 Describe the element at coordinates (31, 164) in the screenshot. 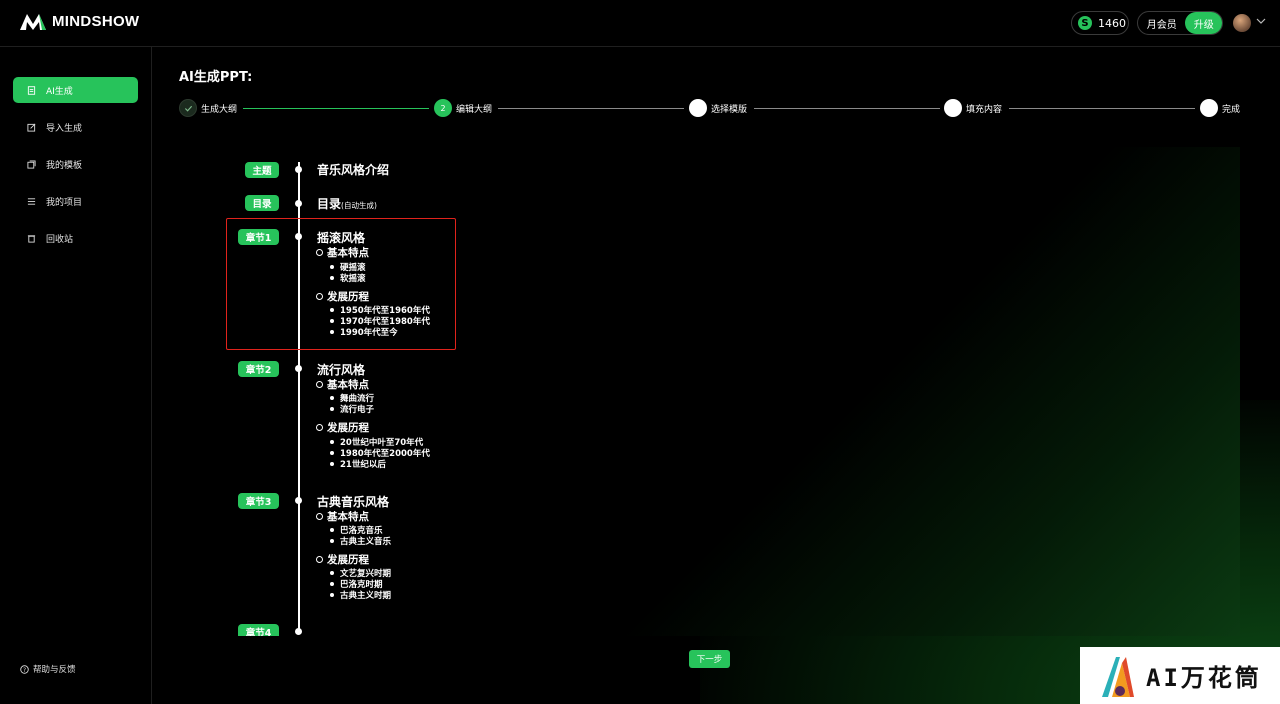

I see `template-icon` at that location.